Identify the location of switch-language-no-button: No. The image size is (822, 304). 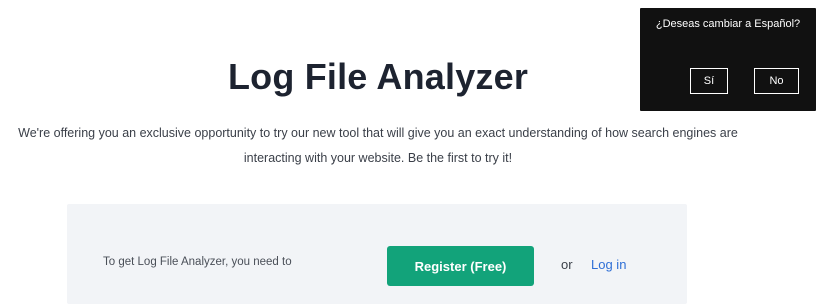
(776, 81).